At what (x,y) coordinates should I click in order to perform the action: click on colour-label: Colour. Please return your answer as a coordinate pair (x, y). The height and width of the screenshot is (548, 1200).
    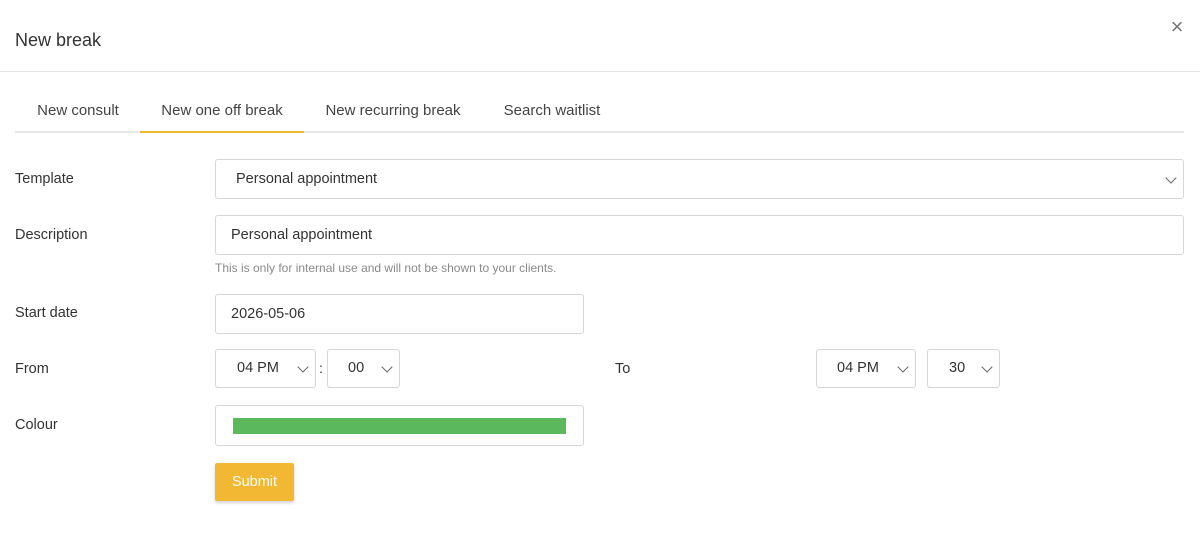
    Looking at the image, I should click on (36, 425).